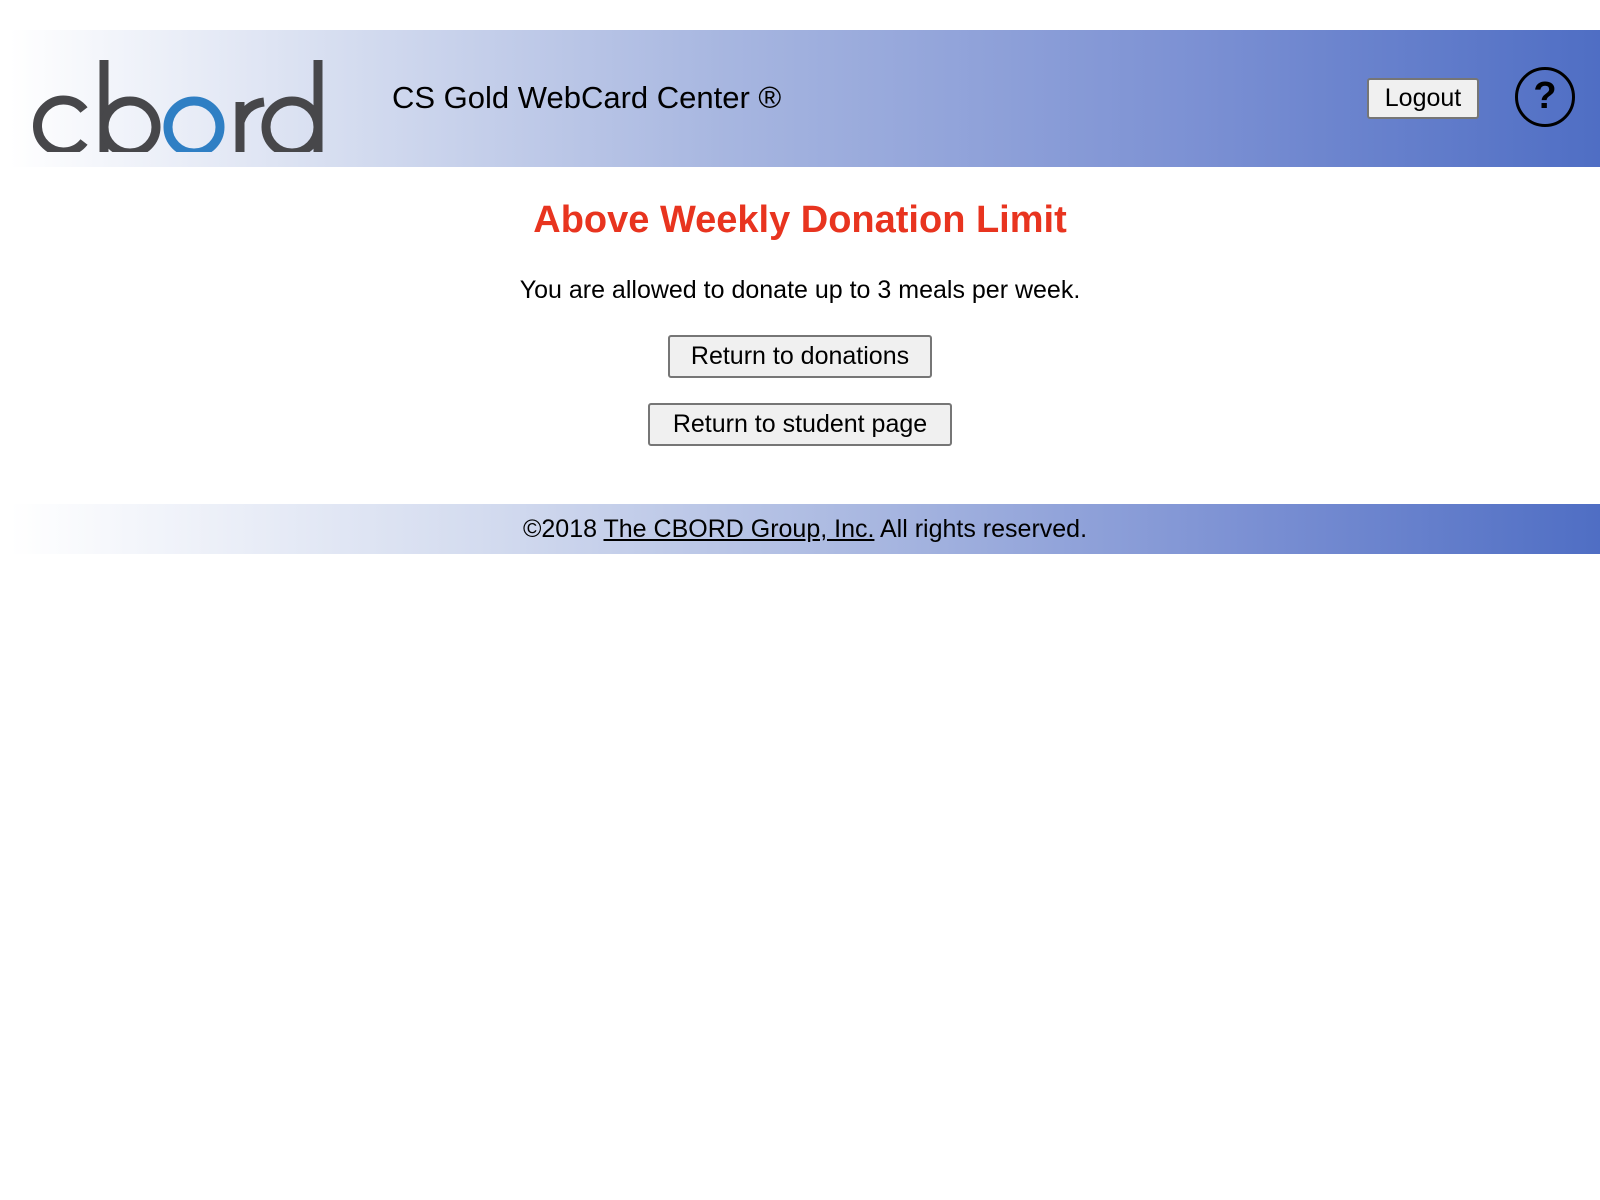 This screenshot has height=1200, width=1600. Describe the element at coordinates (1423, 98) in the screenshot. I see `logout-button: Logout` at that location.